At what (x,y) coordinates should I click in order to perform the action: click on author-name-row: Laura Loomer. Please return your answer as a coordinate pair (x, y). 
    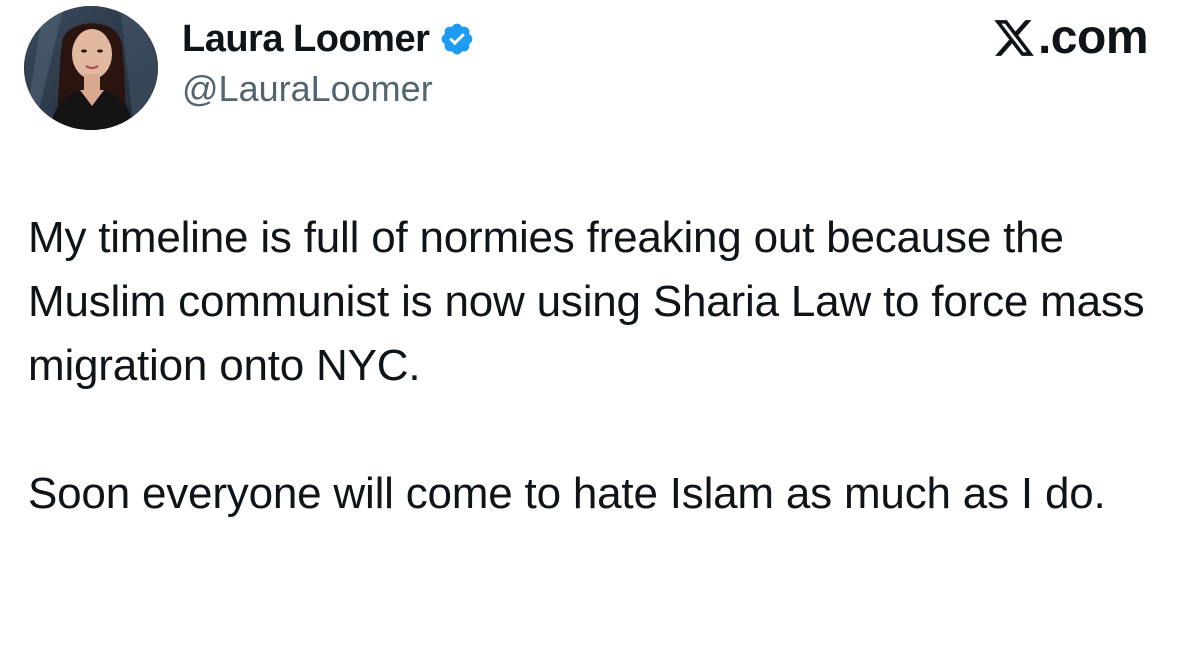
    Looking at the image, I should click on (328, 39).